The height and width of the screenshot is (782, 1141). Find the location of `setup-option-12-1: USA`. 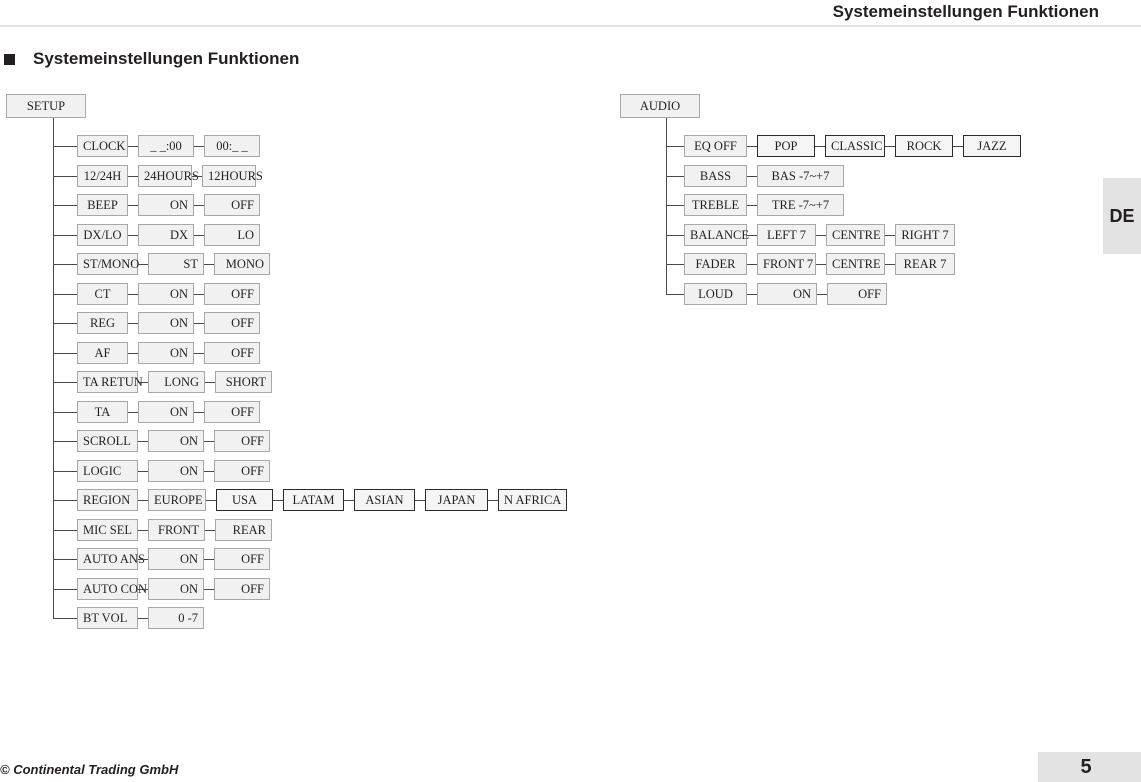

setup-option-12-1: USA is located at coordinates (244, 500).